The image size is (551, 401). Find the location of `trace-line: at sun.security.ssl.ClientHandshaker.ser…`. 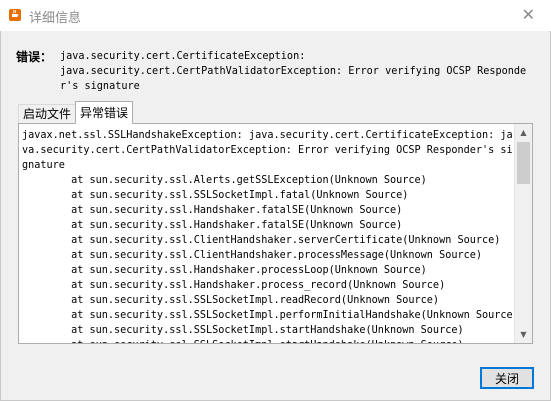

trace-line: at sun.security.ssl.ClientHandshaker.ser… is located at coordinates (261, 240).